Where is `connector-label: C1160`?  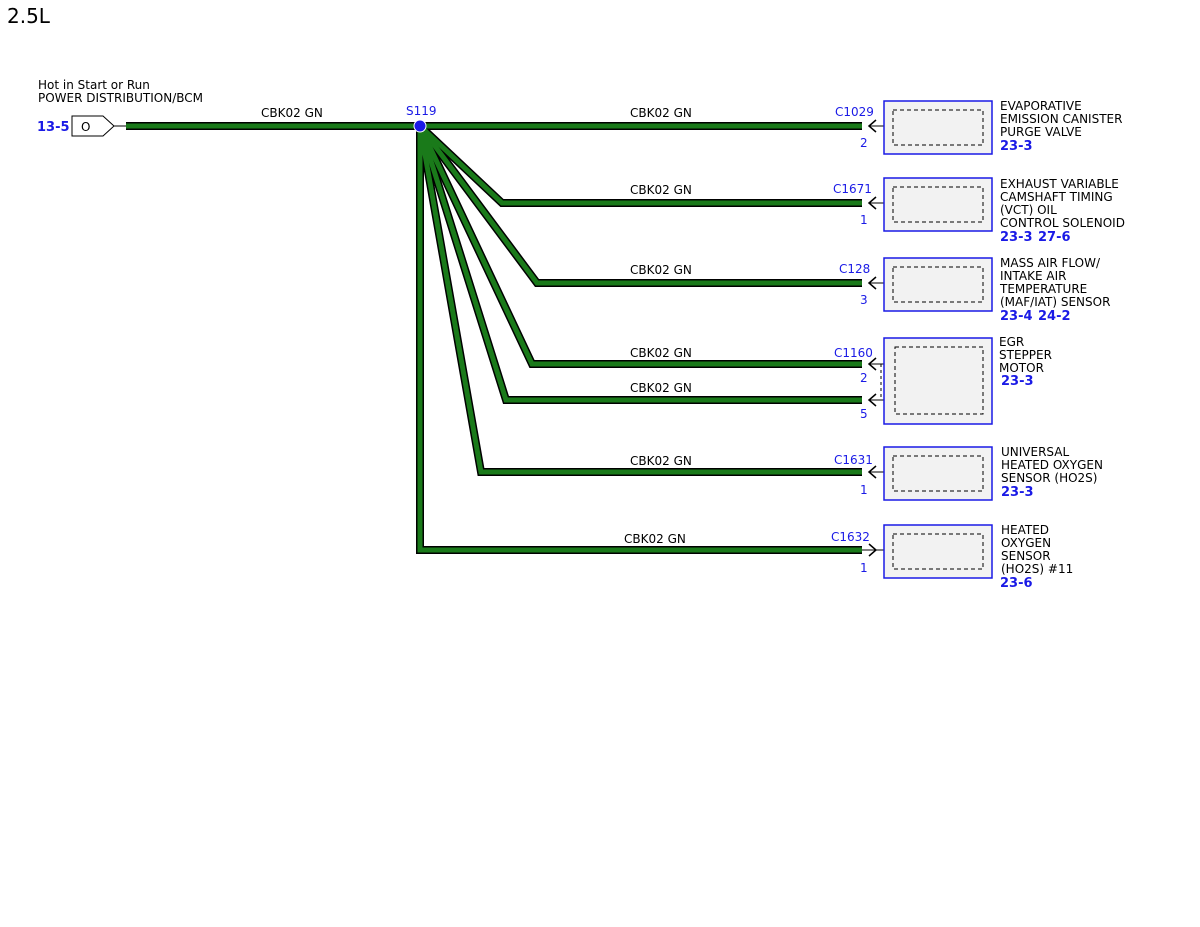 connector-label: C1160 is located at coordinates (853, 353).